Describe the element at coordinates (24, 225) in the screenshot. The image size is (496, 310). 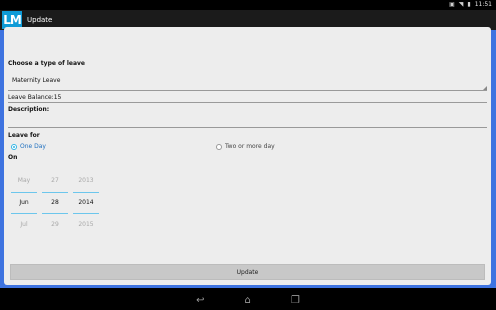
I see `month-next: Jul` at that location.